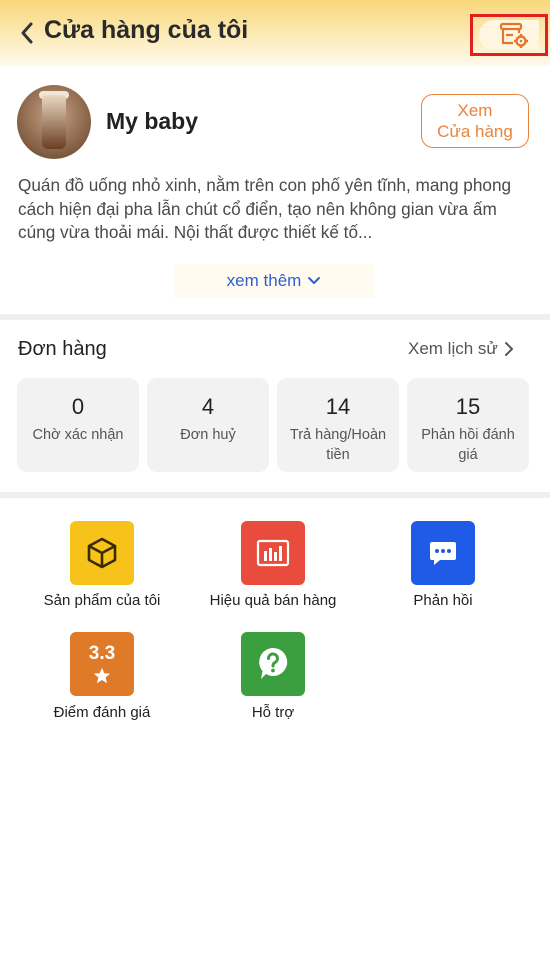  What do you see at coordinates (468, 406) in the screenshot?
I see `stat-value: 15` at bounding box center [468, 406].